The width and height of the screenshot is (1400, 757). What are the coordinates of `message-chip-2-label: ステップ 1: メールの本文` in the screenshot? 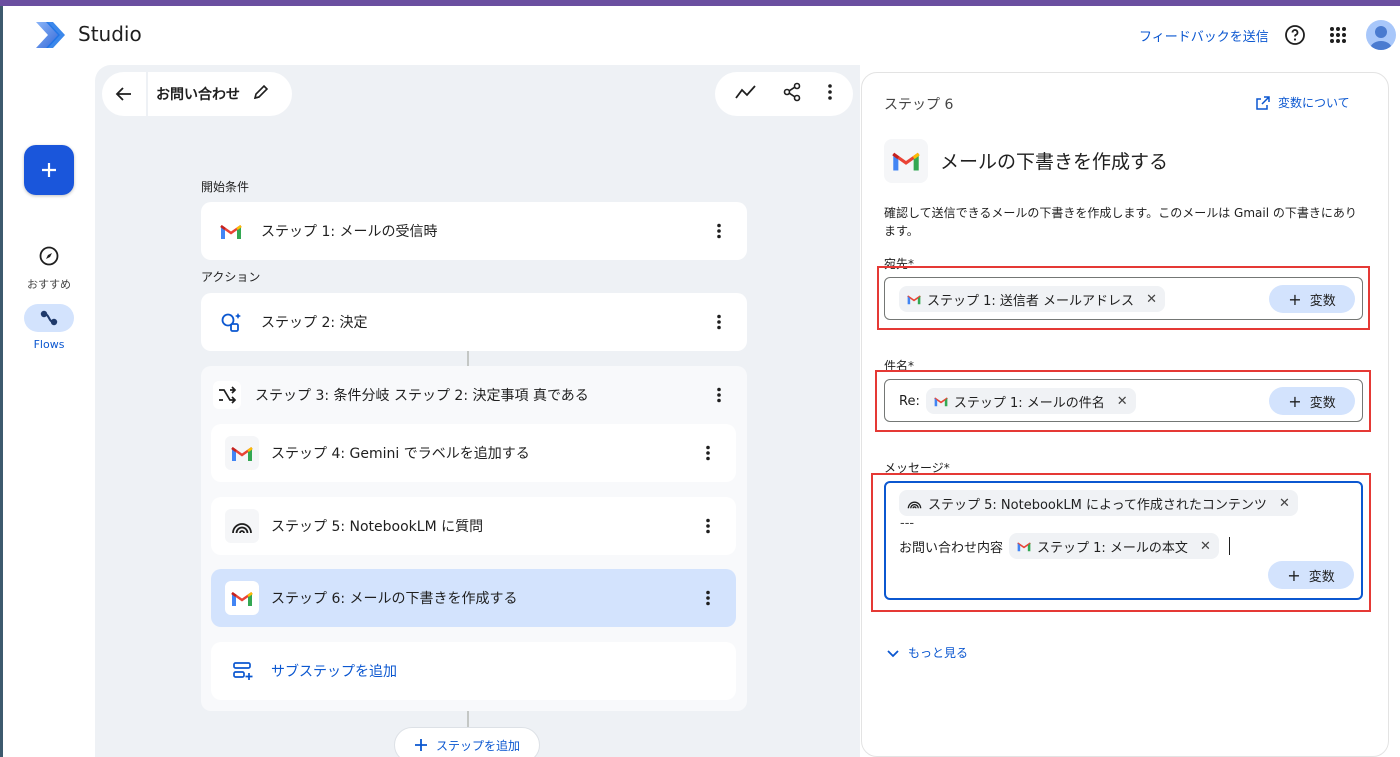 It's located at (1112, 548).